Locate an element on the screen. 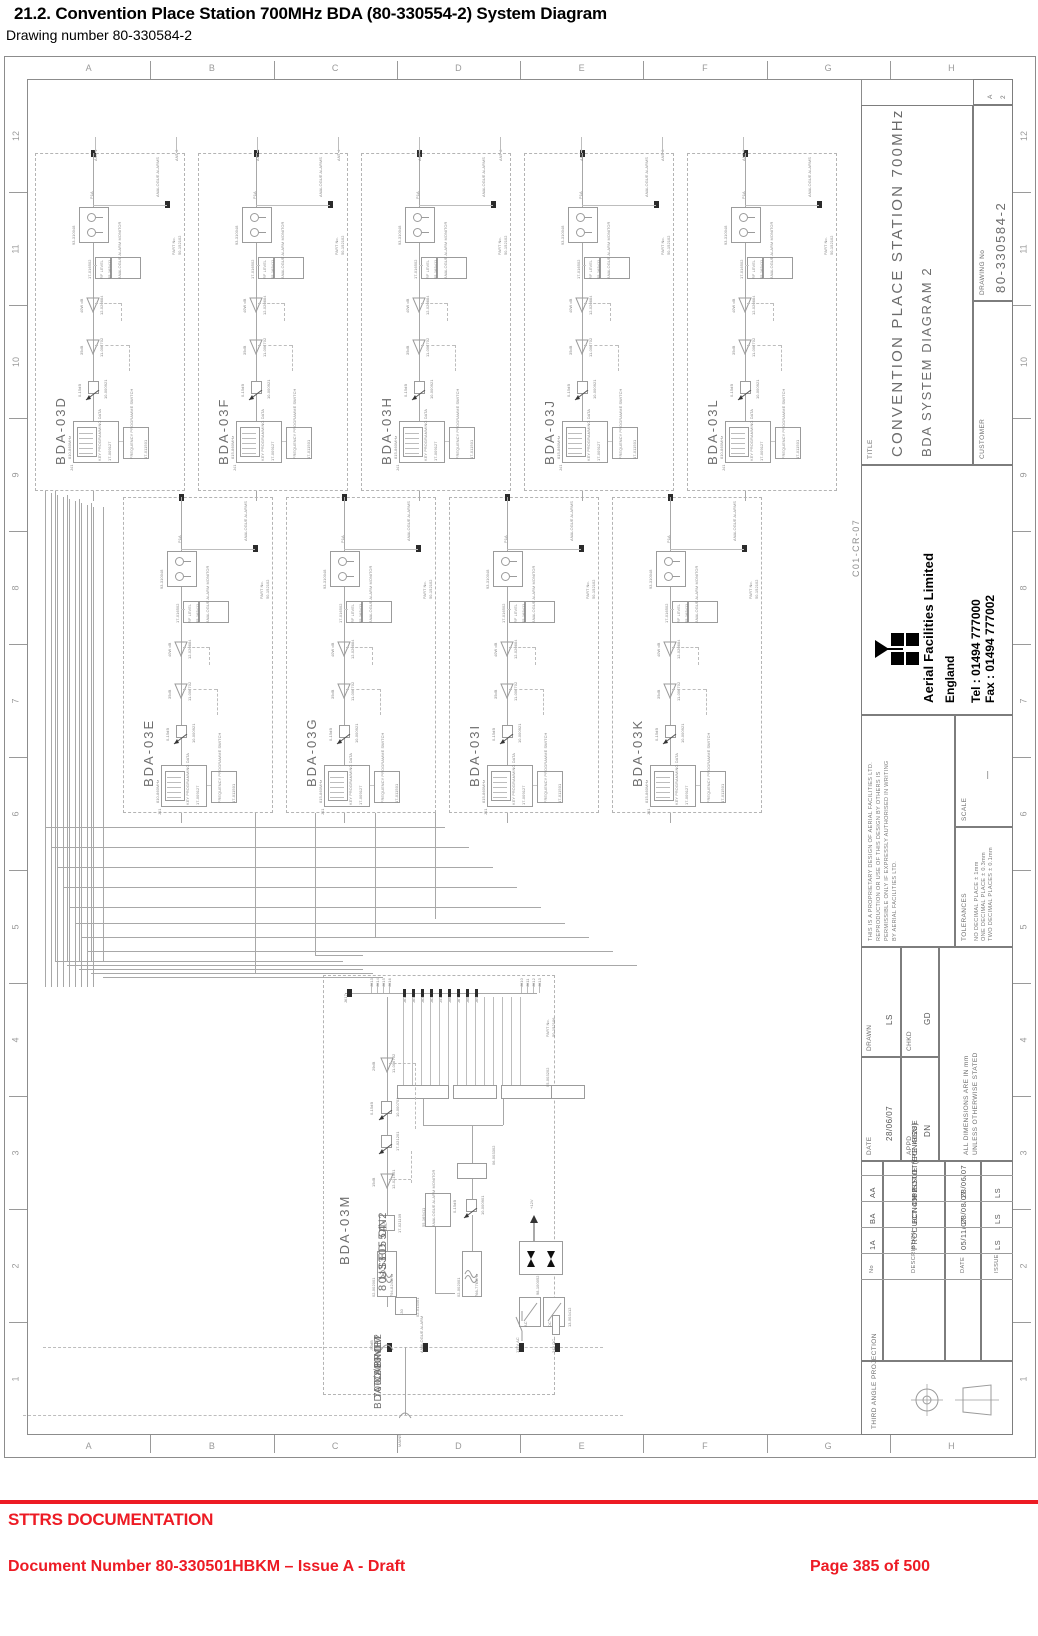 The width and height of the screenshot is (1038, 1636). main-part-no-value: 50-152106 is located at coordinates (553, 1027).